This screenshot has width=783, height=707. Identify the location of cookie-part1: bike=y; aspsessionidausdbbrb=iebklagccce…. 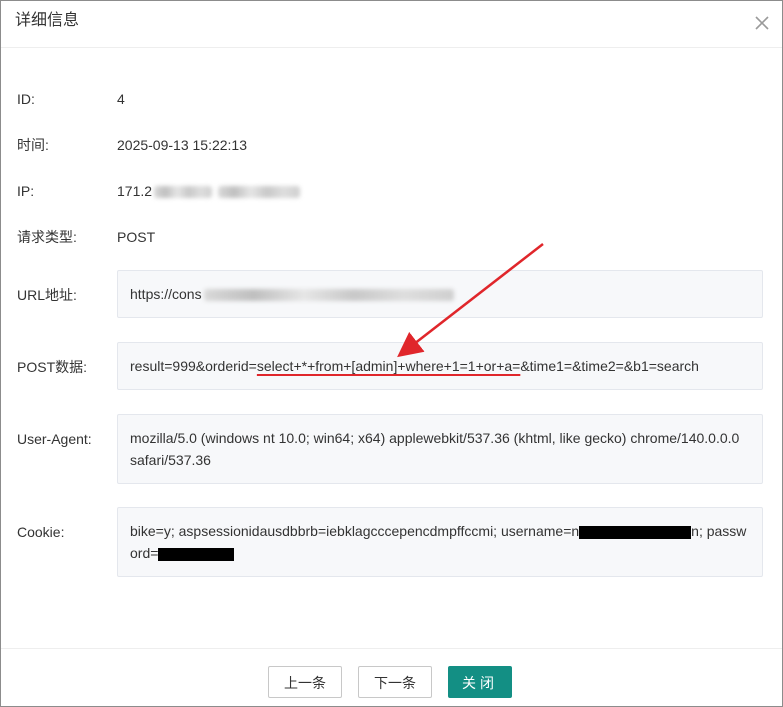
(355, 531).